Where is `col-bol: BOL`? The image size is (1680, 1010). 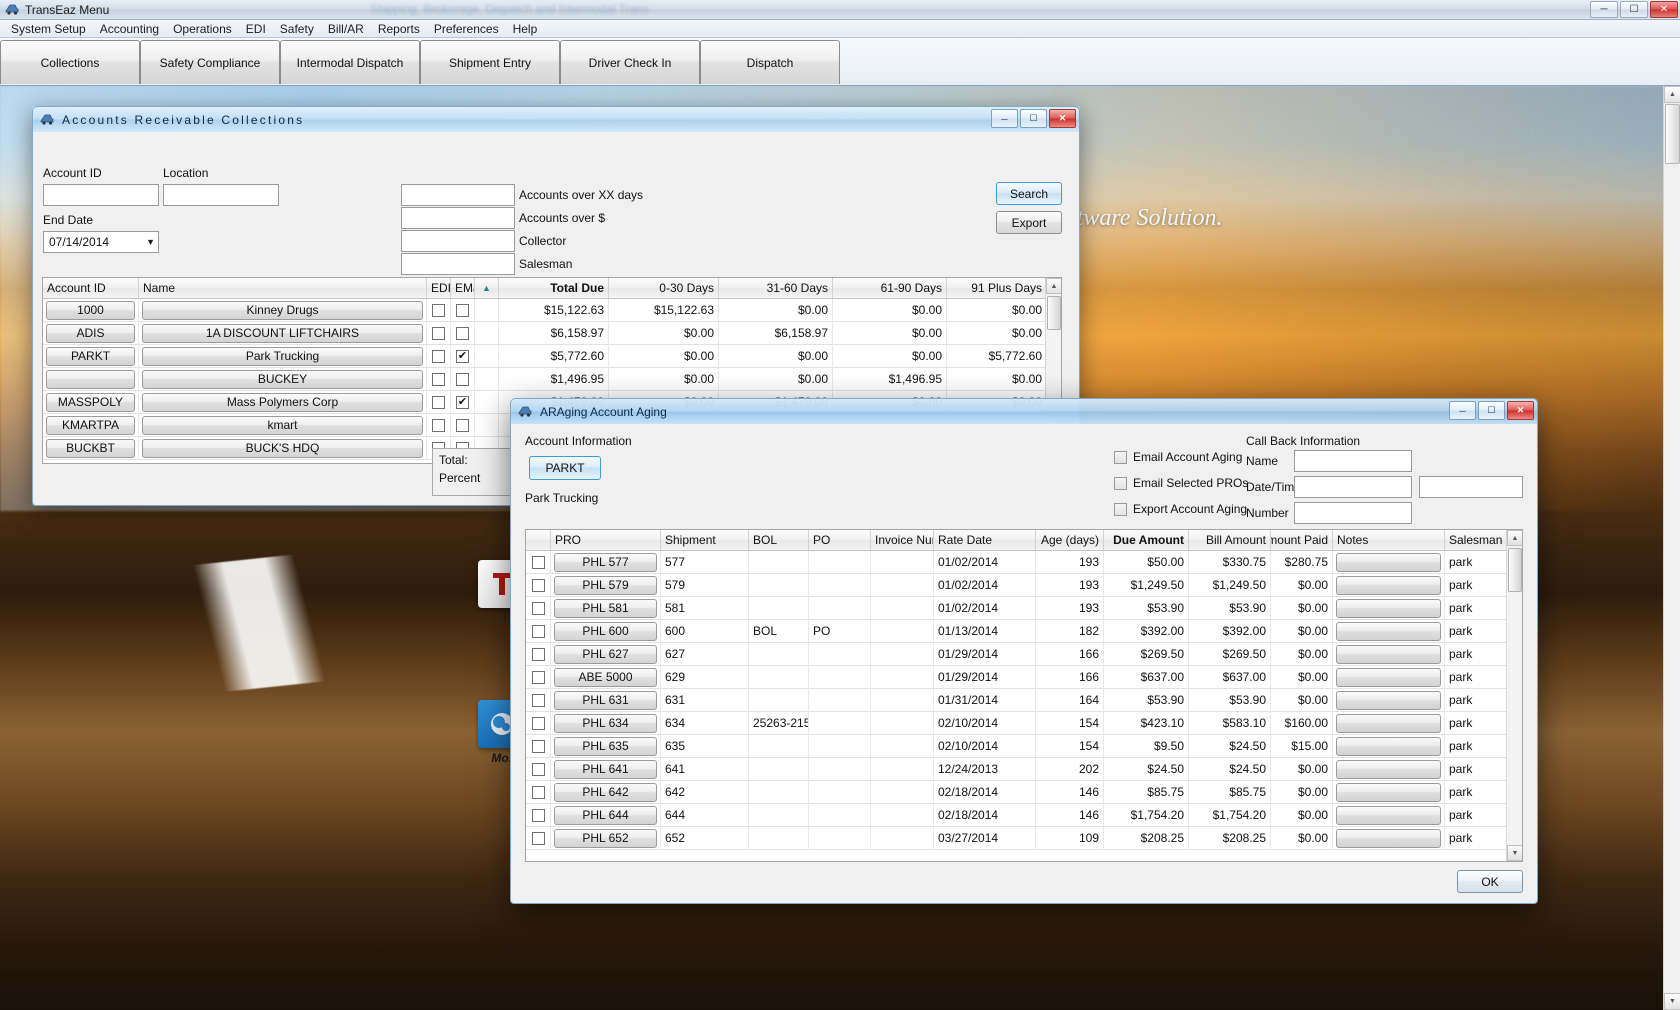 col-bol: BOL is located at coordinates (779, 540).